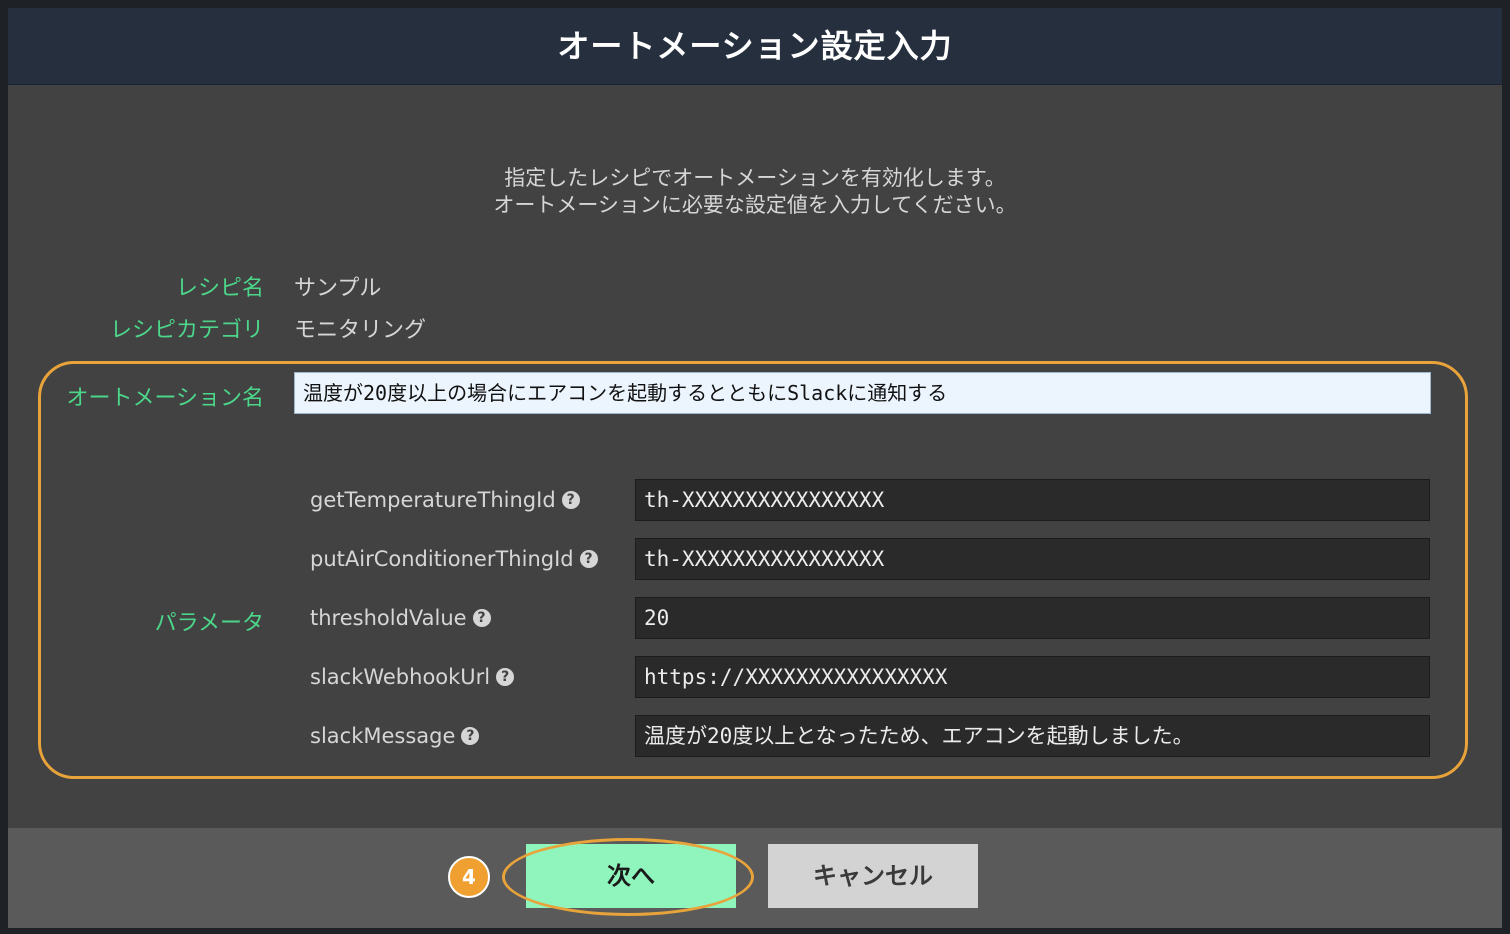 The height and width of the screenshot is (934, 1510). Describe the element at coordinates (209, 623) in the screenshot. I see `parameters-section-label: パラメータ` at that location.